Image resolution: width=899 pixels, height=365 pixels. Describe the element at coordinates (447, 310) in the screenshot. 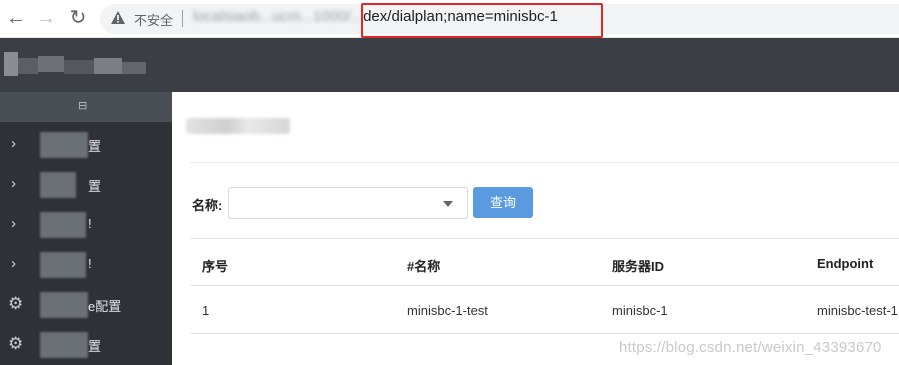

I see `cell-name: minisbc-1-test` at that location.